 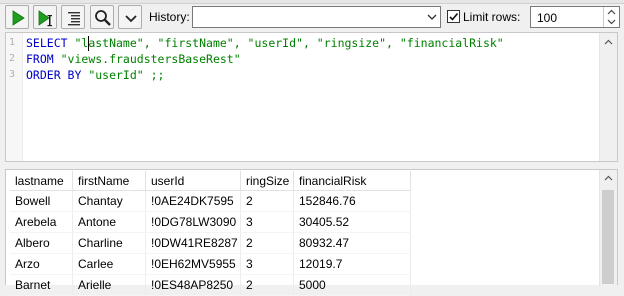 What do you see at coordinates (193, 285) in the screenshot?
I see `cell-userid: !0ES48AP8250` at bounding box center [193, 285].